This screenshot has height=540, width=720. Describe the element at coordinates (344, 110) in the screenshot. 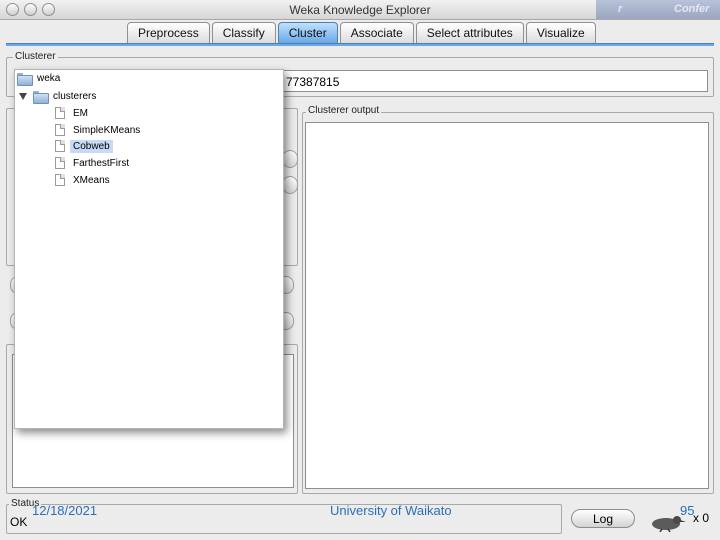

I see `clusterer-output-label: Clusterer output` at that location.